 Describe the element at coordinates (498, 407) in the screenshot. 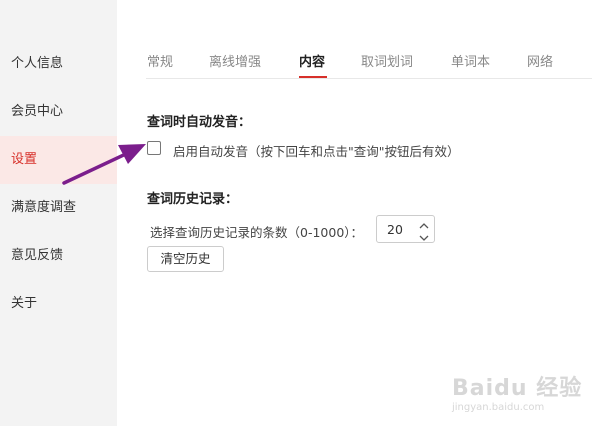

I see `watermark-url: jingyan.baidu.com` at that location.